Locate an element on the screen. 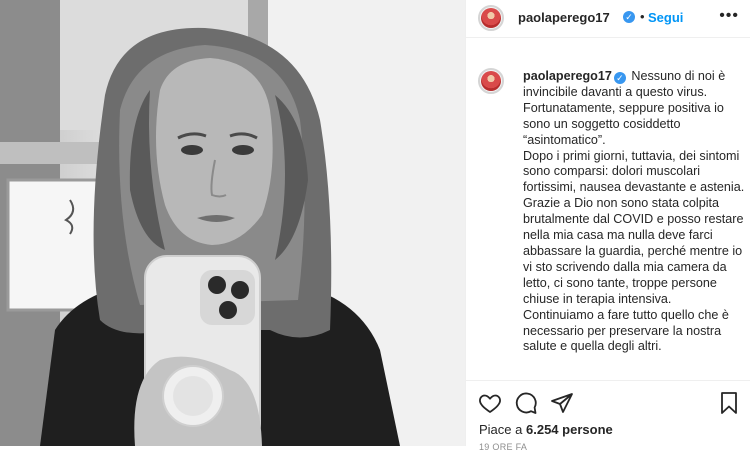 The image size is (750, 452). caption-username: paolaperego17 is located at coordinates (567, 76).